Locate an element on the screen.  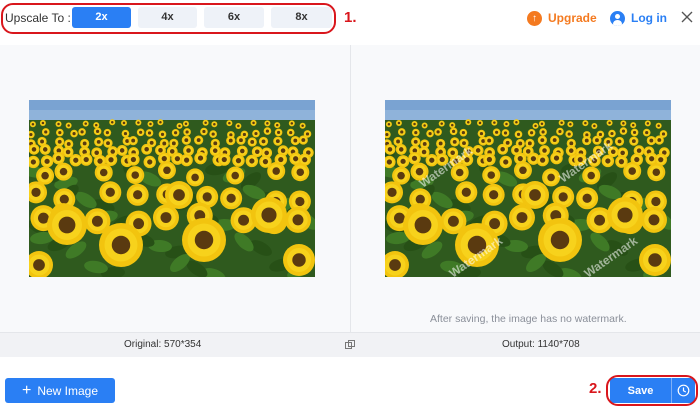
user-circle-icon is located at coordinates (617, 18).